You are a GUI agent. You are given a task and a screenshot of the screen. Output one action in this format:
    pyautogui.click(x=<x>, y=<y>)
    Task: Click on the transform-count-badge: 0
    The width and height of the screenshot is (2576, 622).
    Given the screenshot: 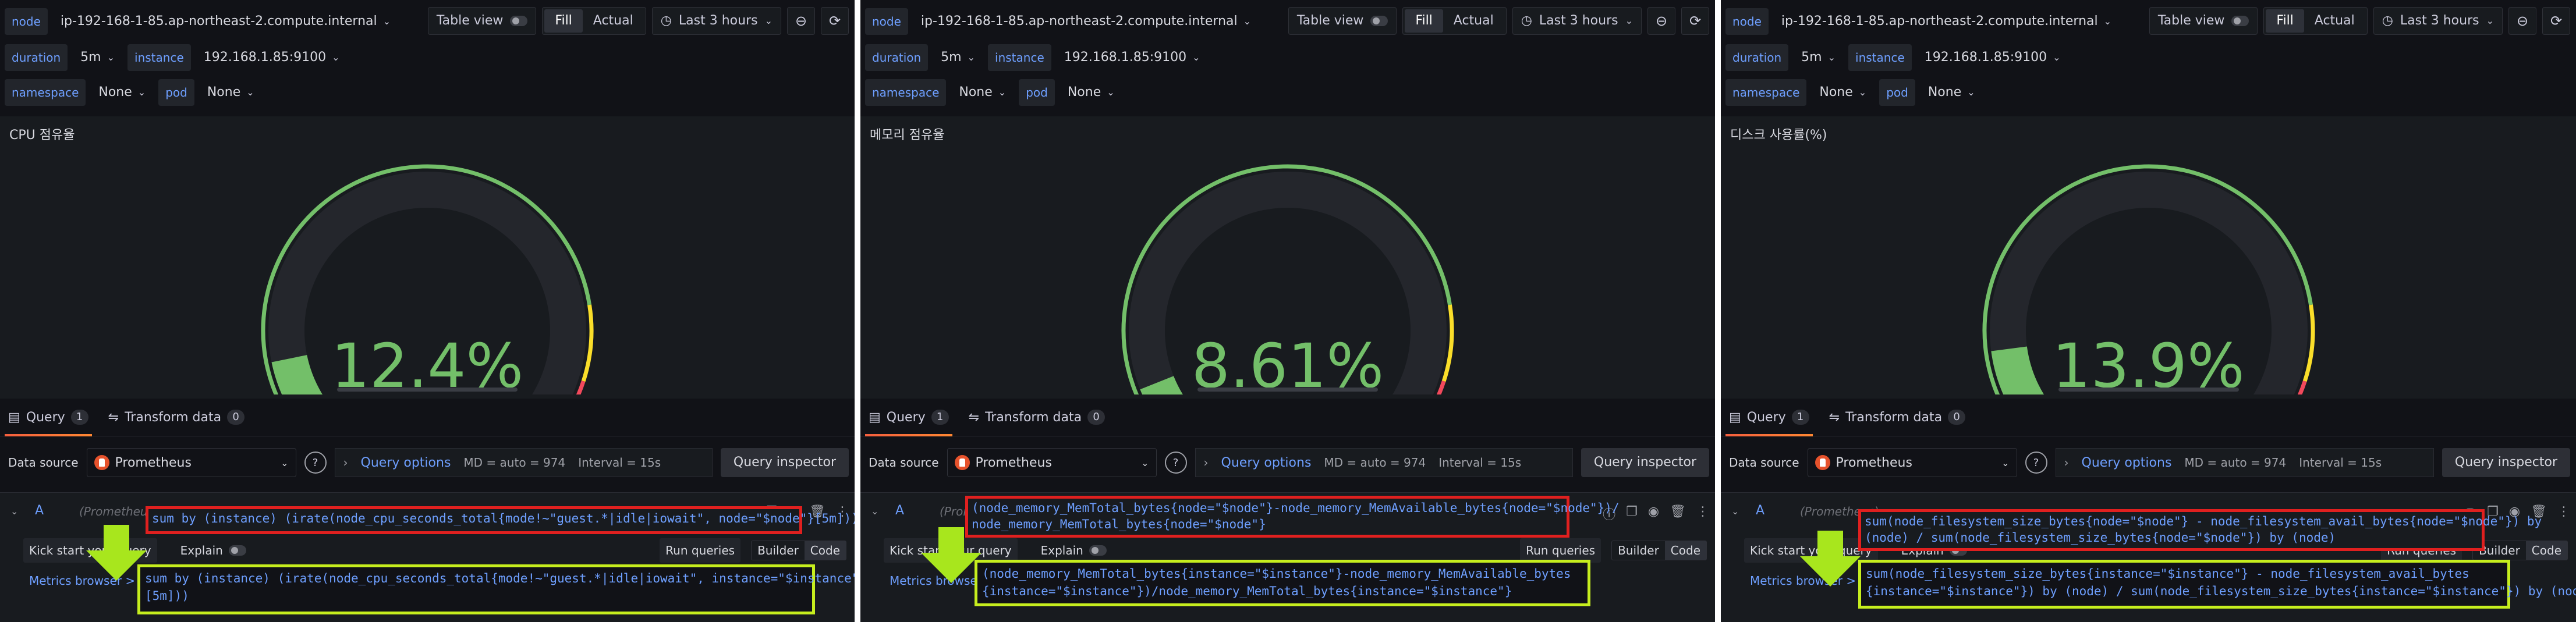 What is the action you would take?
    pyautogui.click(x=236, y=418)
    